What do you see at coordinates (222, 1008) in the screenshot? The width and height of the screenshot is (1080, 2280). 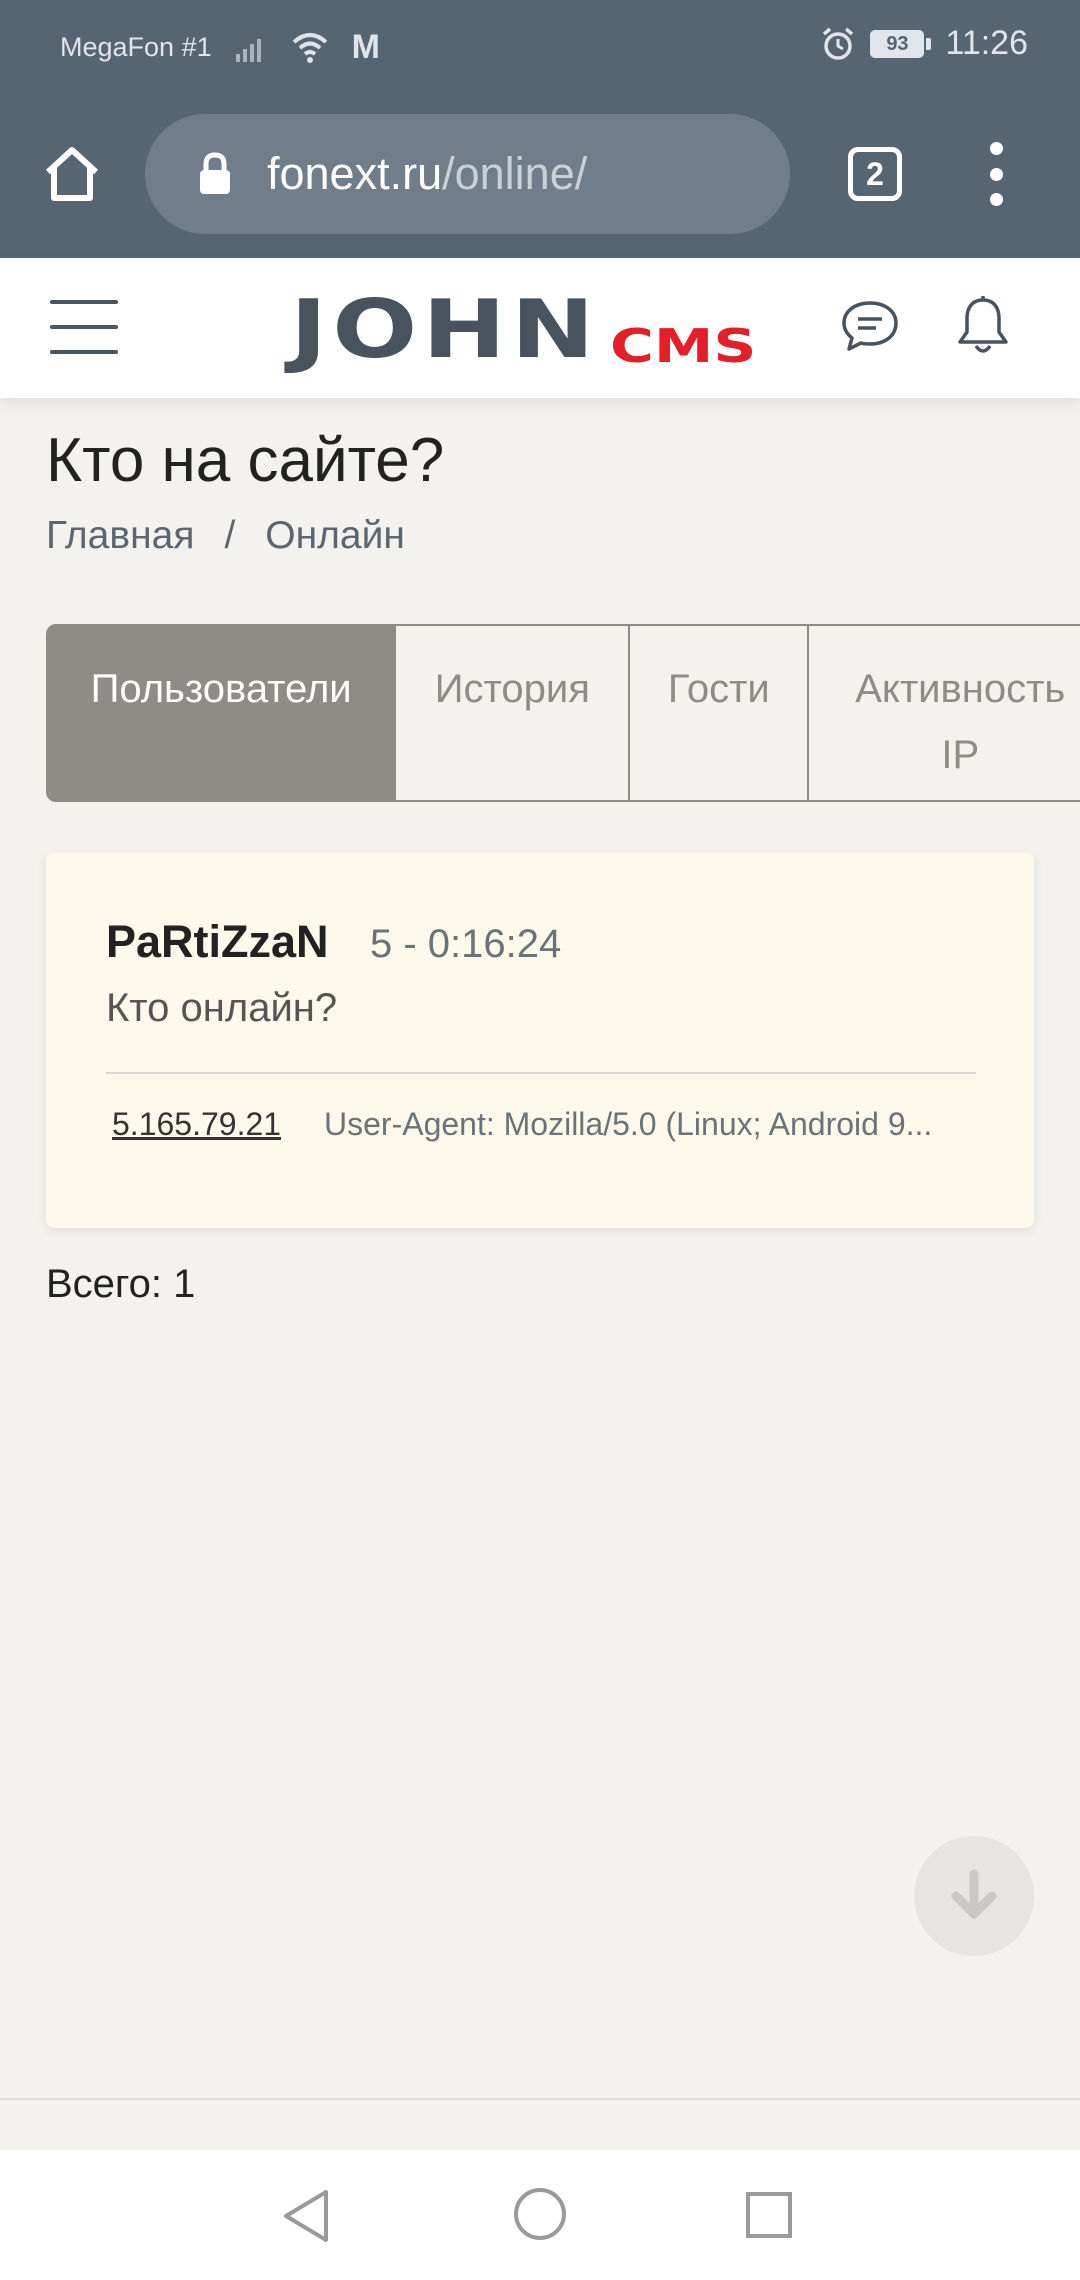 I see `user-location: Кто онлайн?` at bounding box center [222, 1008].